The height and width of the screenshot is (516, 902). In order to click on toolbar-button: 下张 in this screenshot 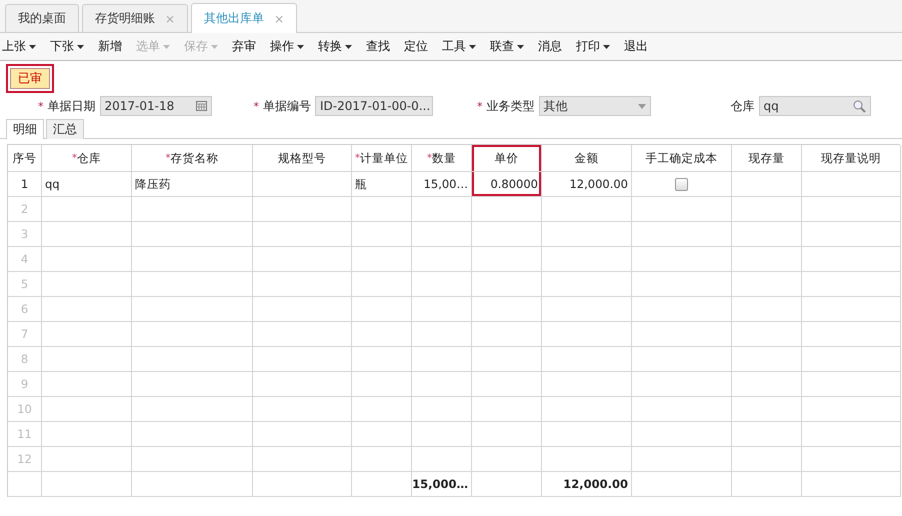, I will do `click(69, 46)`.